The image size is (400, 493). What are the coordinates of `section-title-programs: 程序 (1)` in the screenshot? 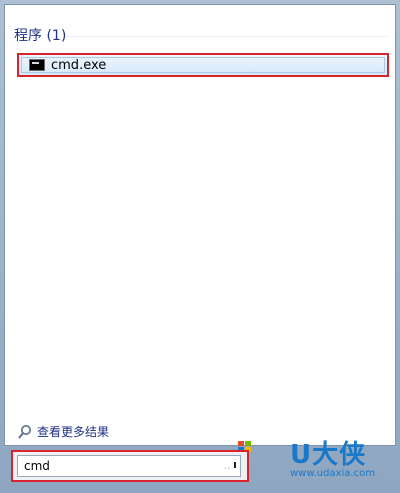 It's located at (40, 36).